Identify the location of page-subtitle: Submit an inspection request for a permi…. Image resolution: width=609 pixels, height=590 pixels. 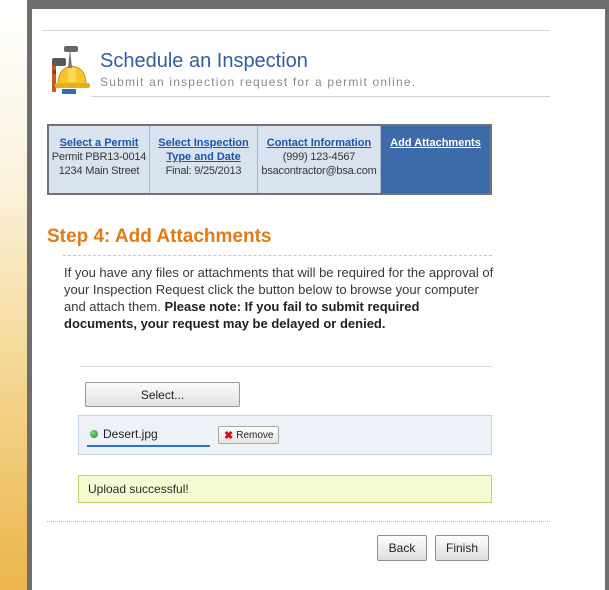
(258, 82).